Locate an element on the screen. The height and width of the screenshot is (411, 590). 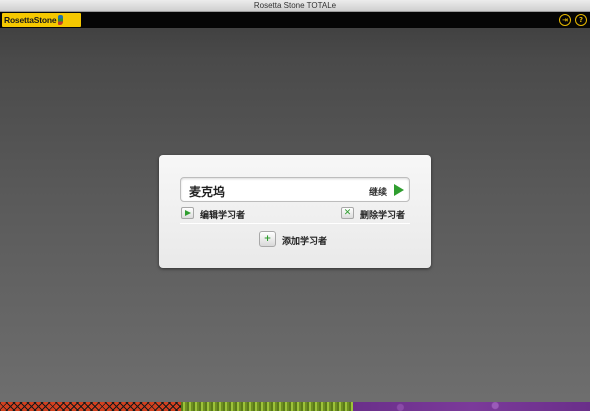
add-learner-button: + is located at coordinates (267, 239).